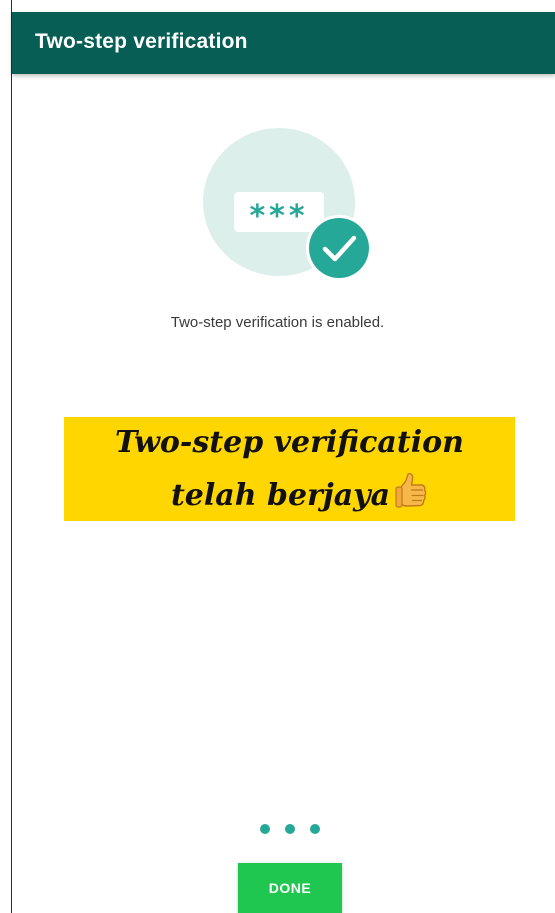 This screenshot has height=913, width=555. What do you see at coordinates (141, 41) in the screenshot?
I see `page-title: Two-step verification` at bounding box center [141, 41].